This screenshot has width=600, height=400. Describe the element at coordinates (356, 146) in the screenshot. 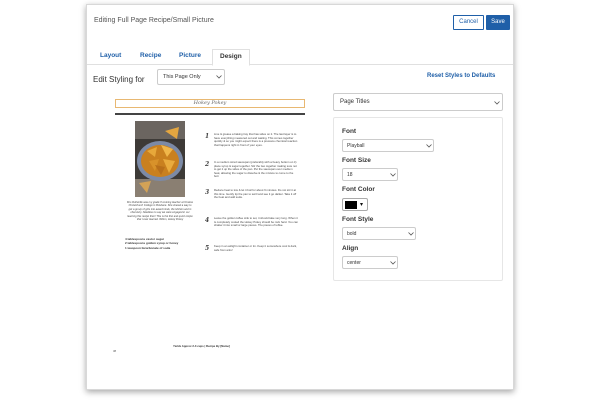

I see `font-value: Playball` at that location.